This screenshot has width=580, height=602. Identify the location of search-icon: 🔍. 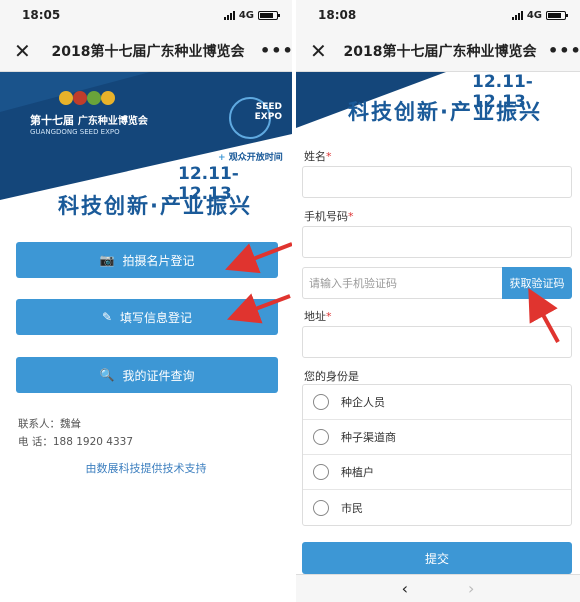
(107, 375).